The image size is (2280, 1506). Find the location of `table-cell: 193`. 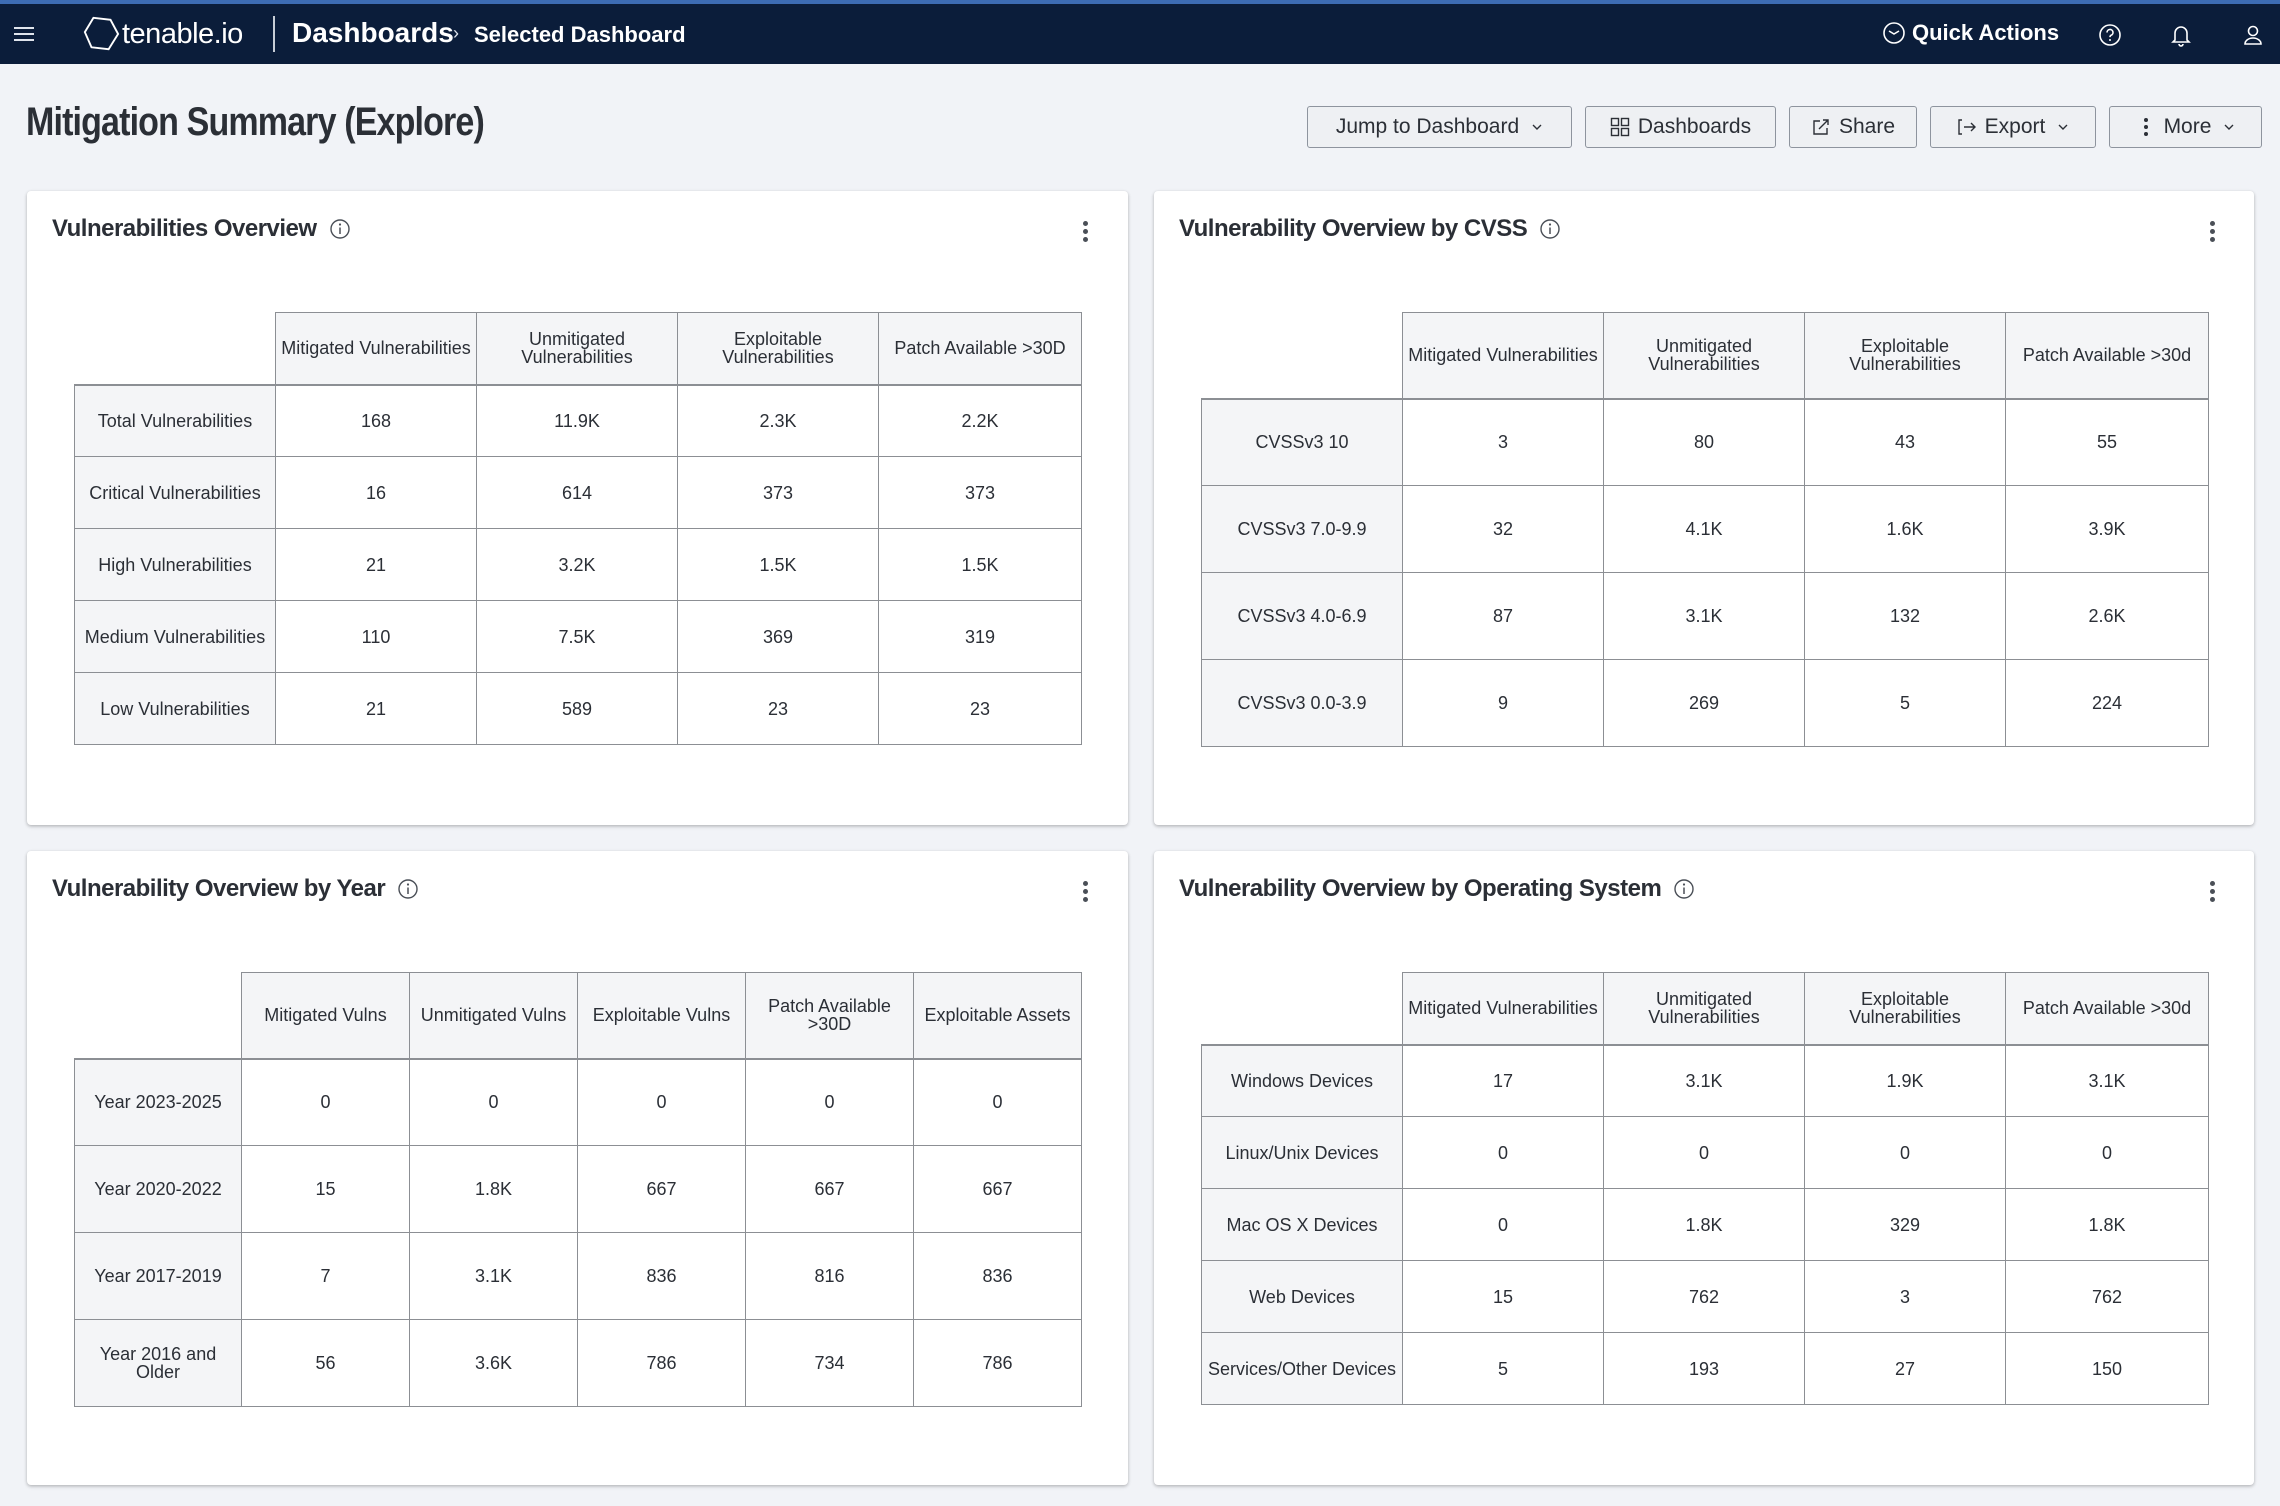

table-cell: 193 is located at coordinates (1704, 1368).